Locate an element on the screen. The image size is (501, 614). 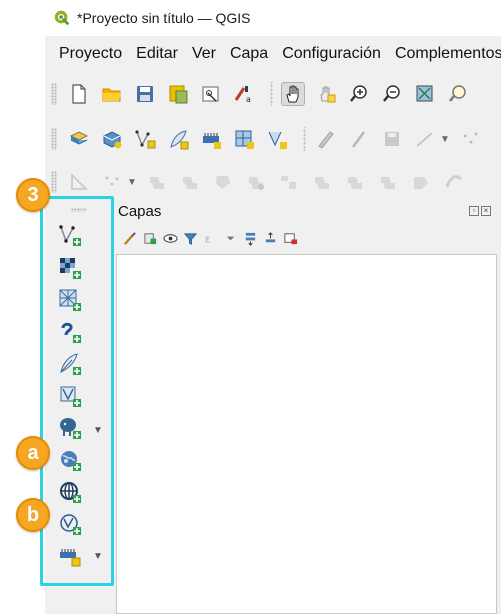
title-bar: *Proyecto sin título — QGIS is located at coordinates (273, 18).